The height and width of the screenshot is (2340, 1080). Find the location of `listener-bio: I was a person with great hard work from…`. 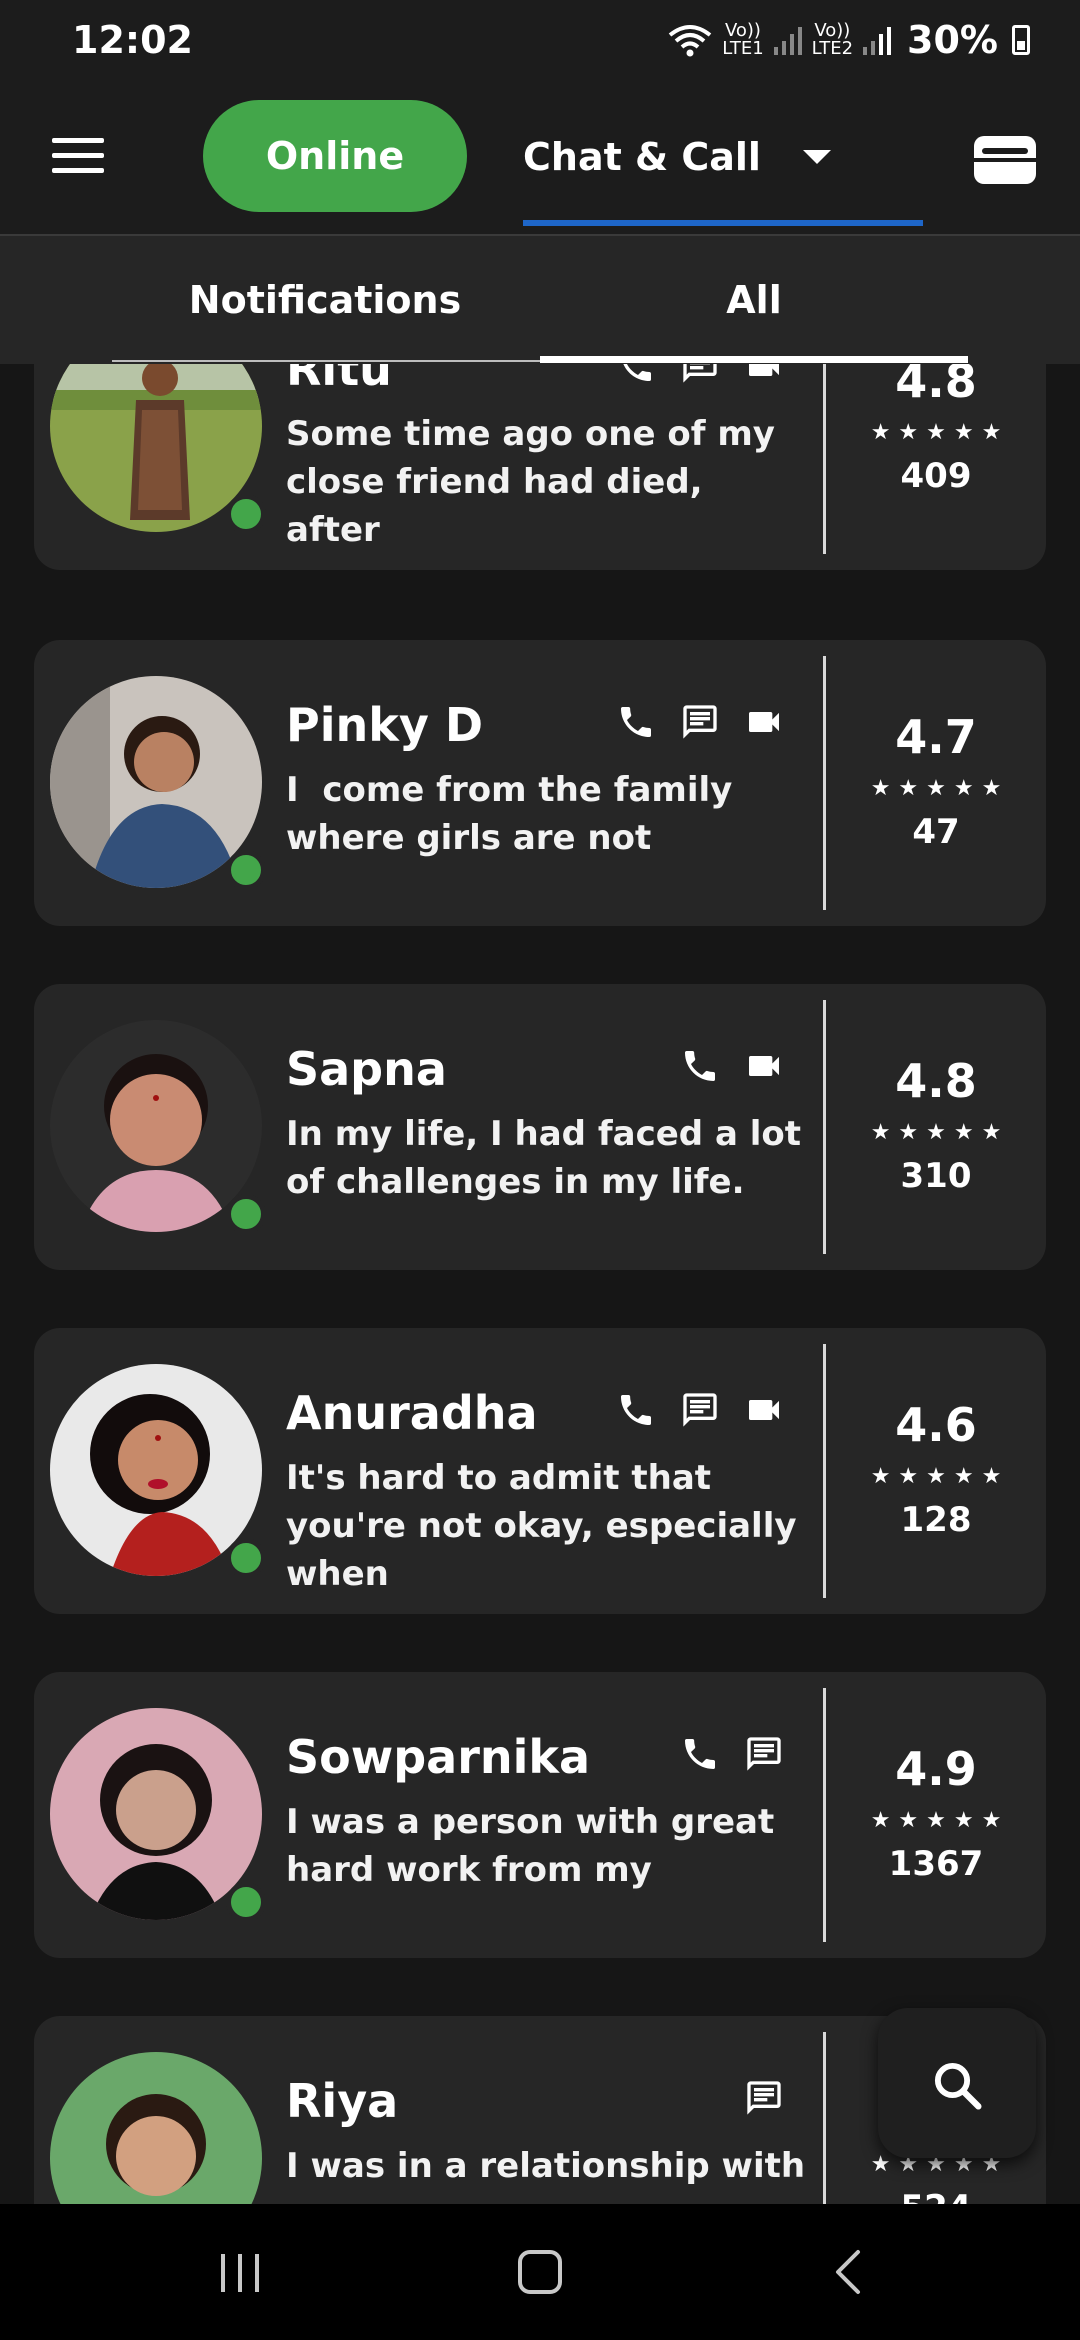

listener-bio: I was a person with great hard work from… is located at coordinates (530, 1846).